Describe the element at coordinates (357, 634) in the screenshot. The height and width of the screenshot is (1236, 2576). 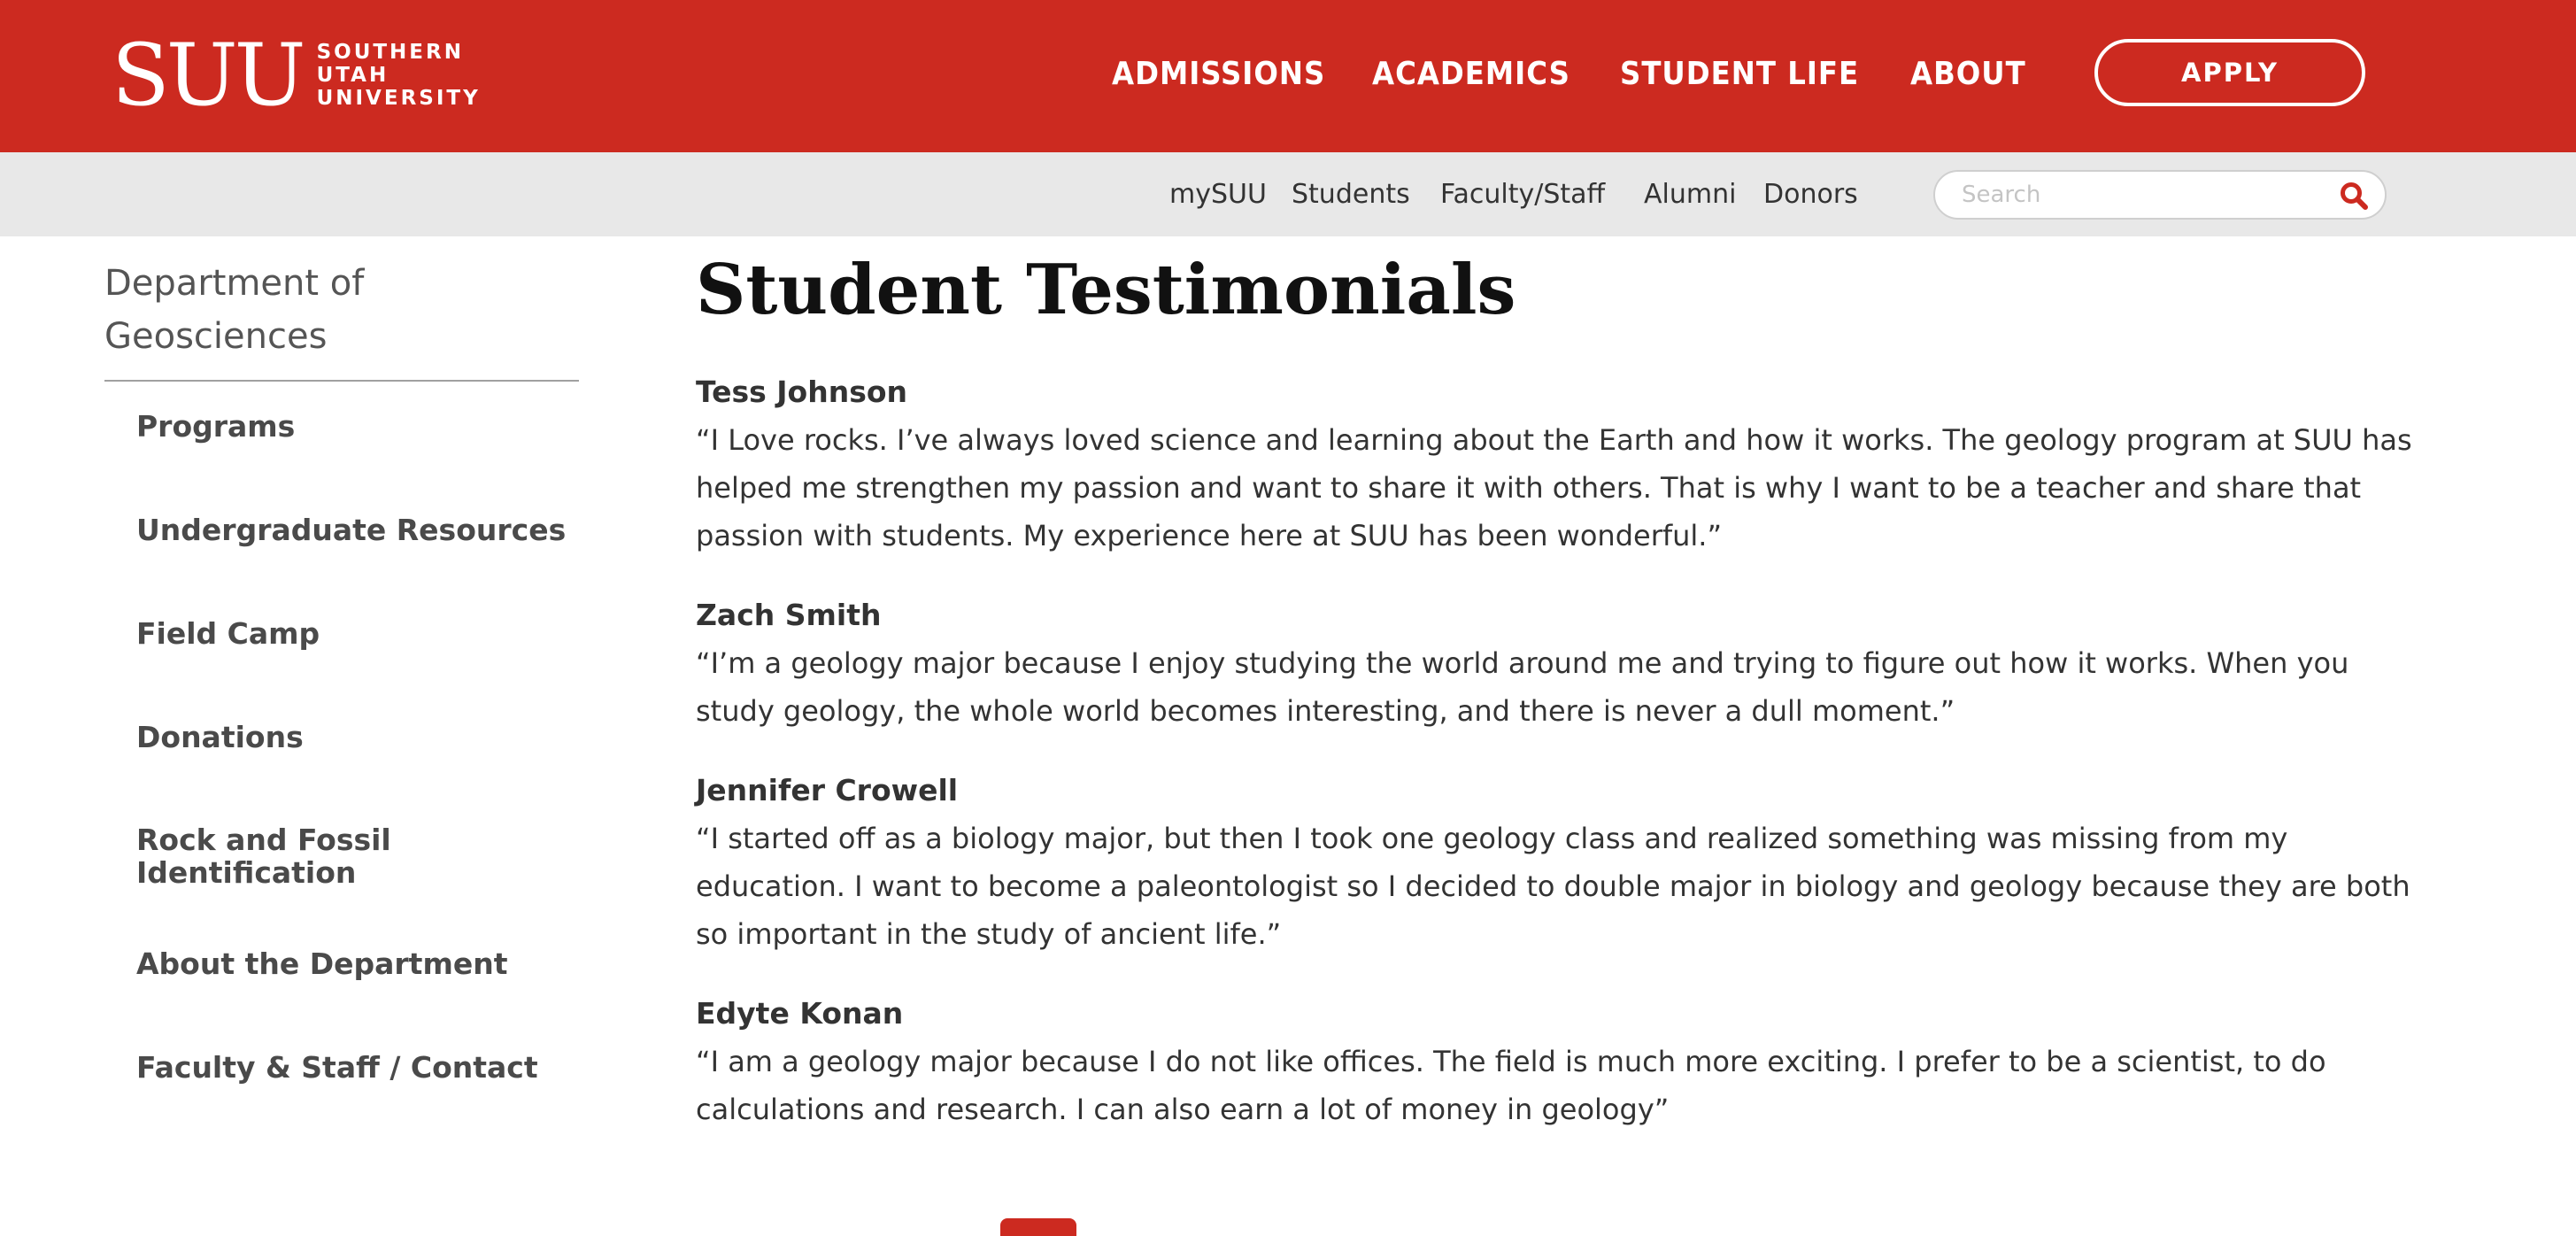
I see `sidebar-item-field-camp: Field Camp` at that location.